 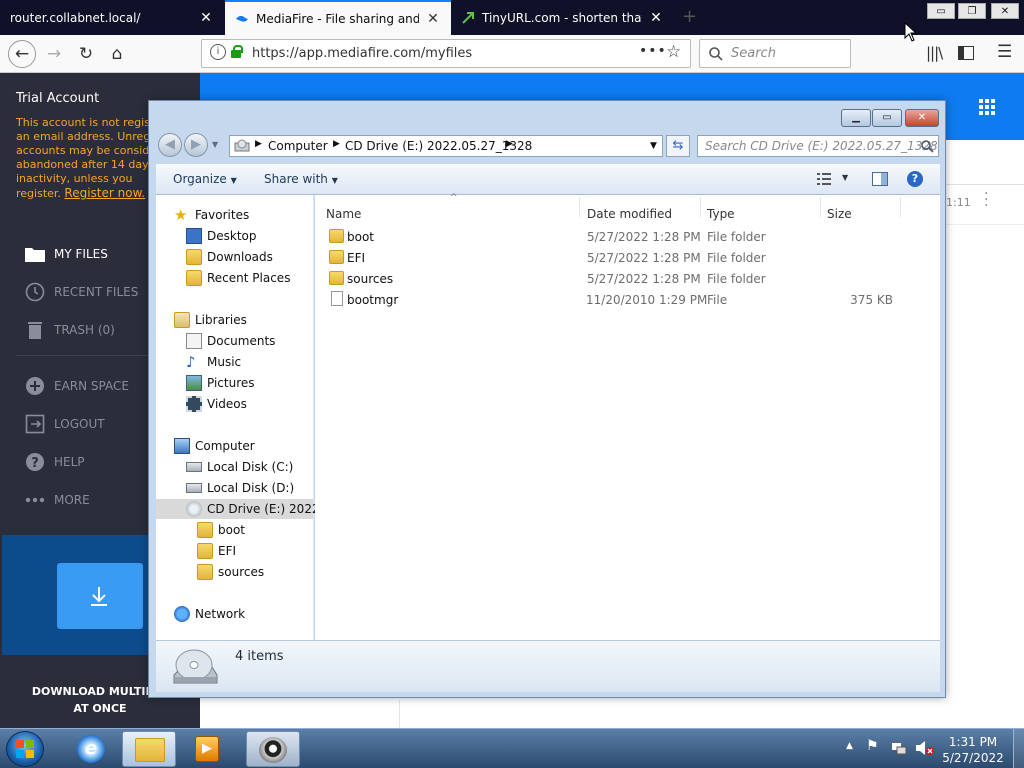 I want to click on address-dropdown-icon: ▼, so click(x=653, y=146).